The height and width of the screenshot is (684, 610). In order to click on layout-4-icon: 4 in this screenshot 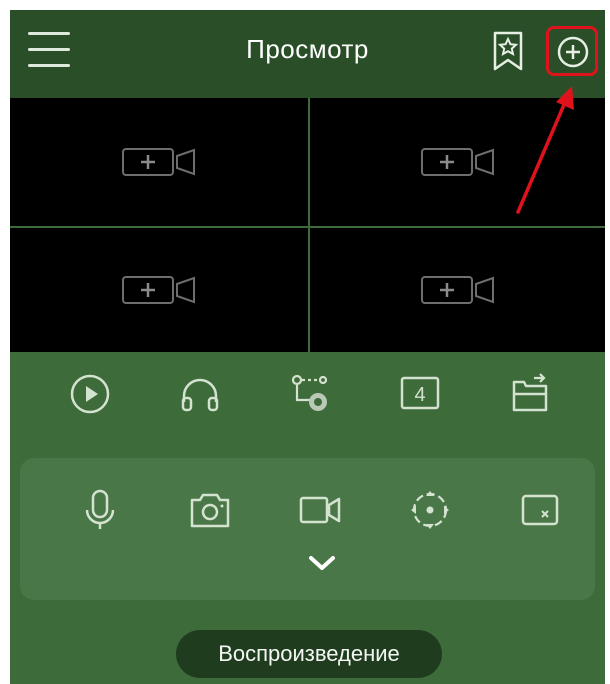, I will do `click(420, 394)`.